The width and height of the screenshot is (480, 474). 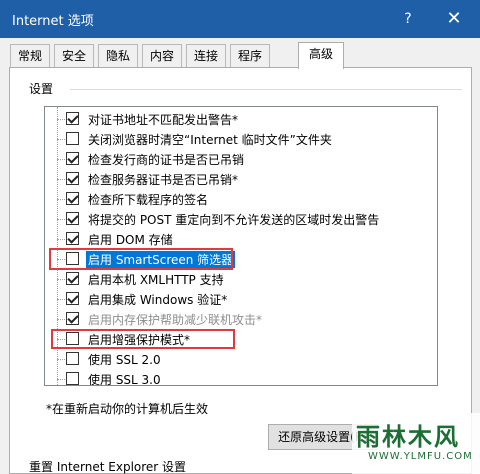 I want to click on setting-label: 启用本机 XMLHTTP 支持, so click(x=156, y=280).